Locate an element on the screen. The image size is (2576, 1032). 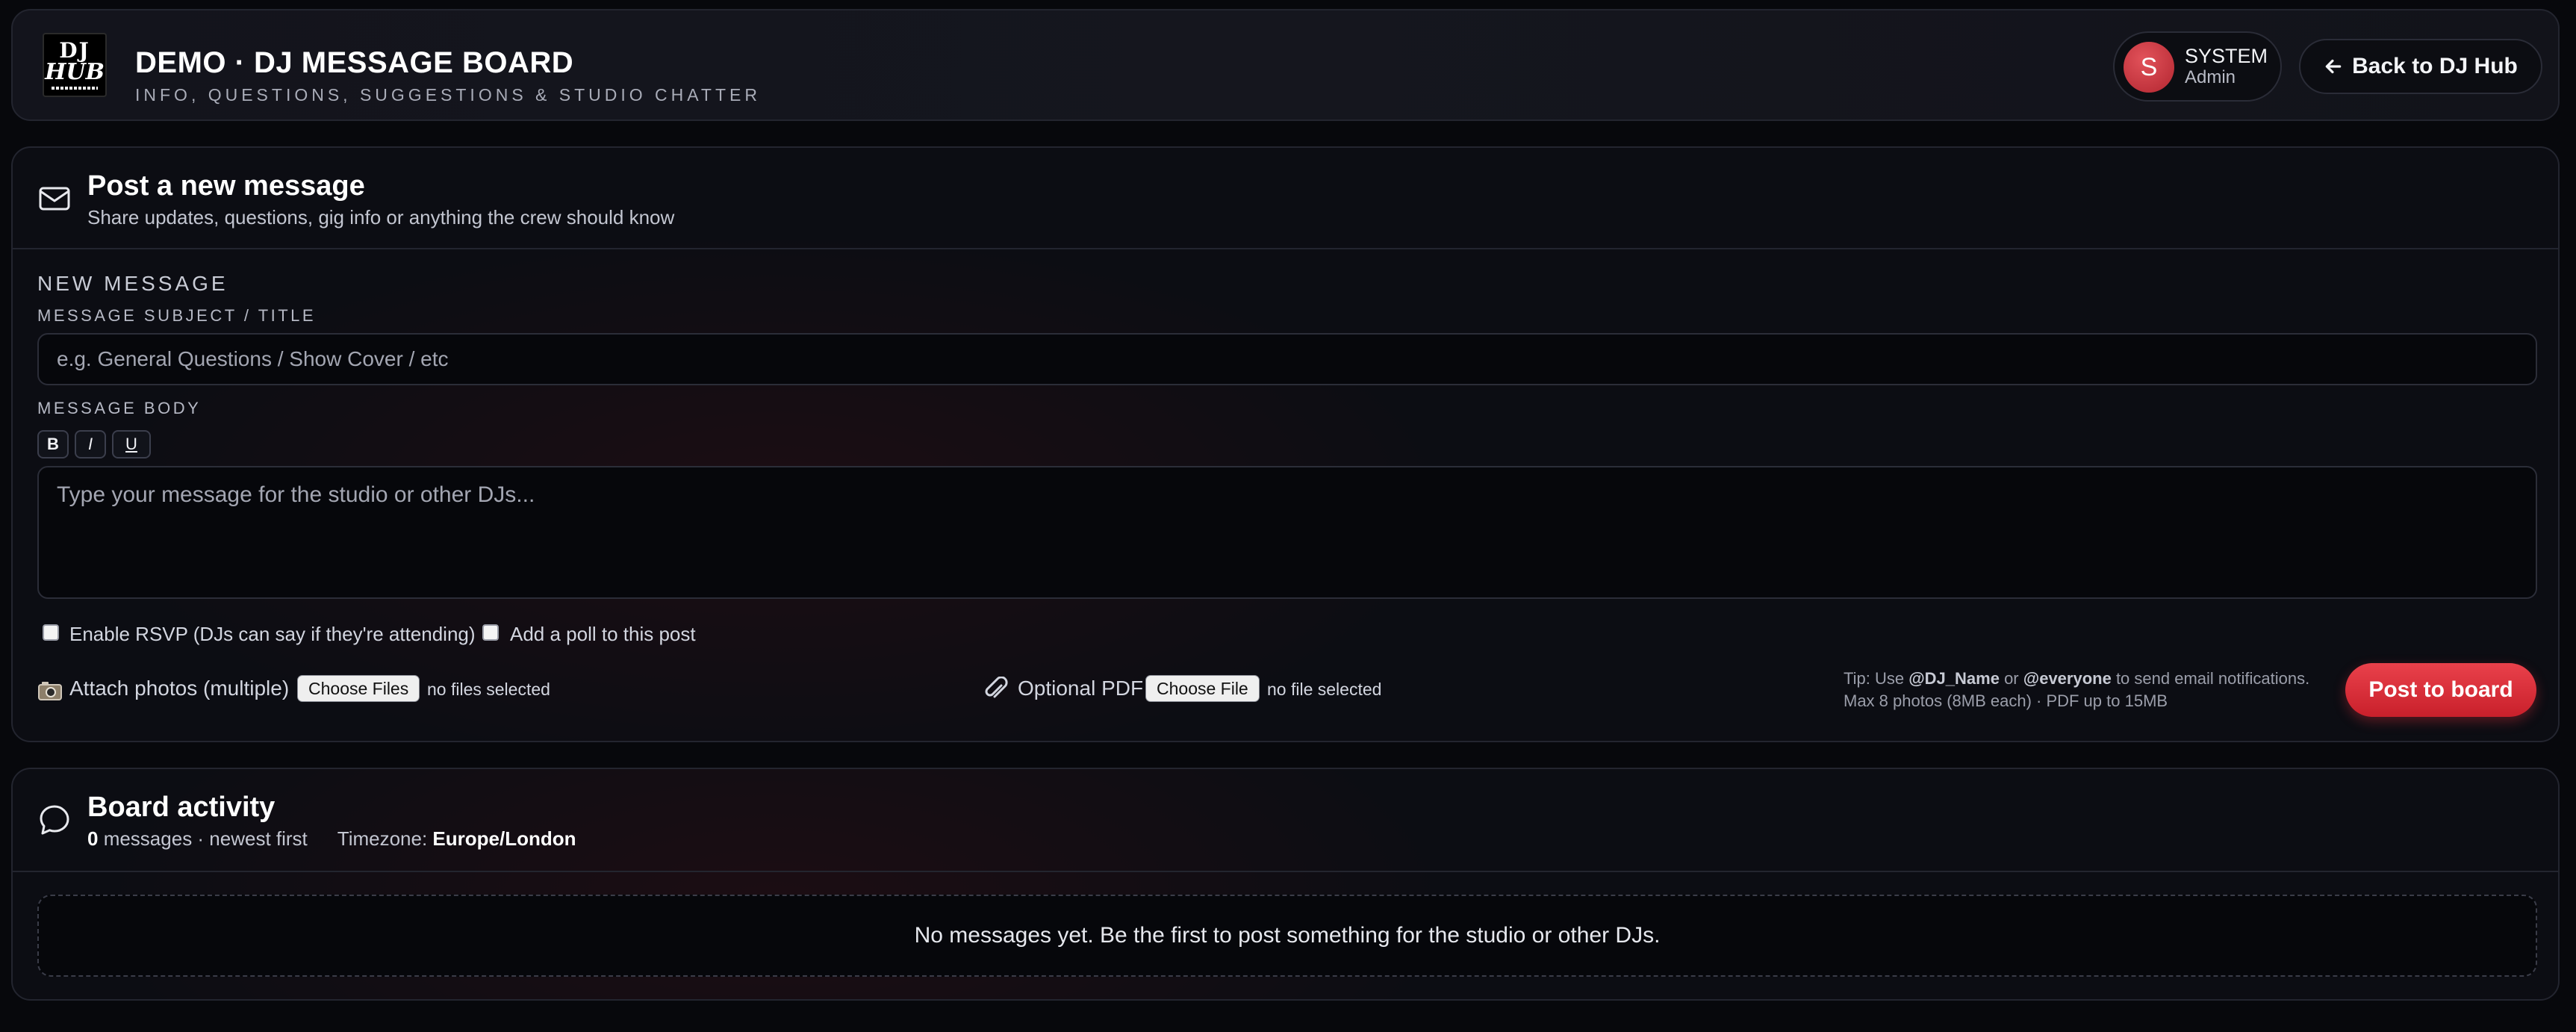
bold-button: B is located at coordinates (53, 444).